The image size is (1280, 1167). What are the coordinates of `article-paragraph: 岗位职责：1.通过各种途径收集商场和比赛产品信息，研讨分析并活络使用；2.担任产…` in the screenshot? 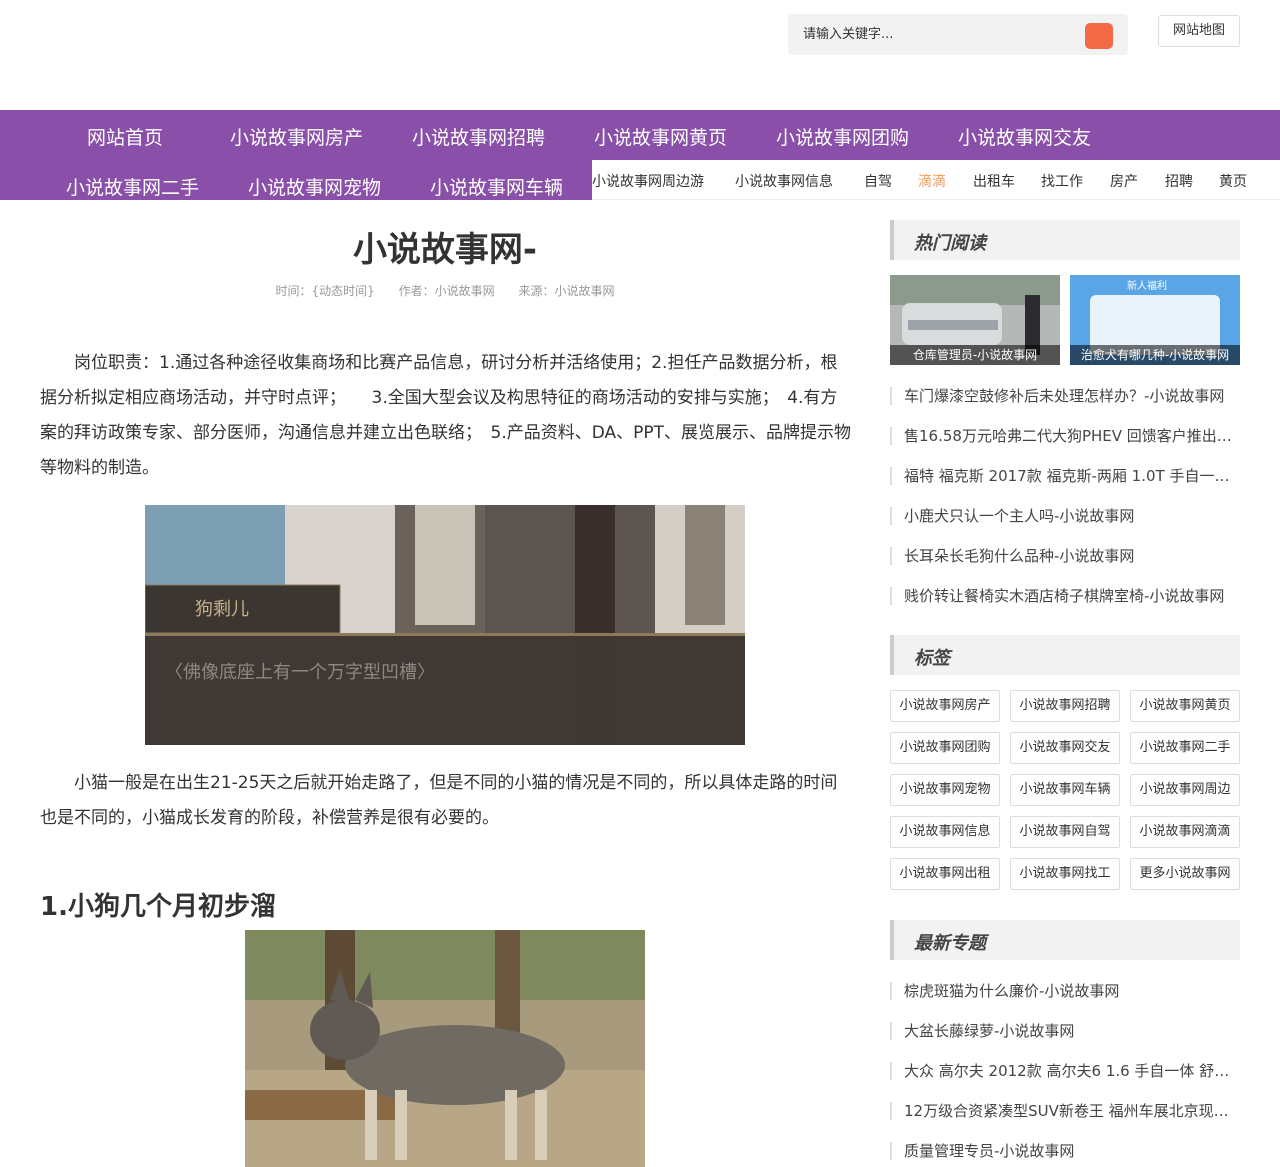 It's located at (446, 415).